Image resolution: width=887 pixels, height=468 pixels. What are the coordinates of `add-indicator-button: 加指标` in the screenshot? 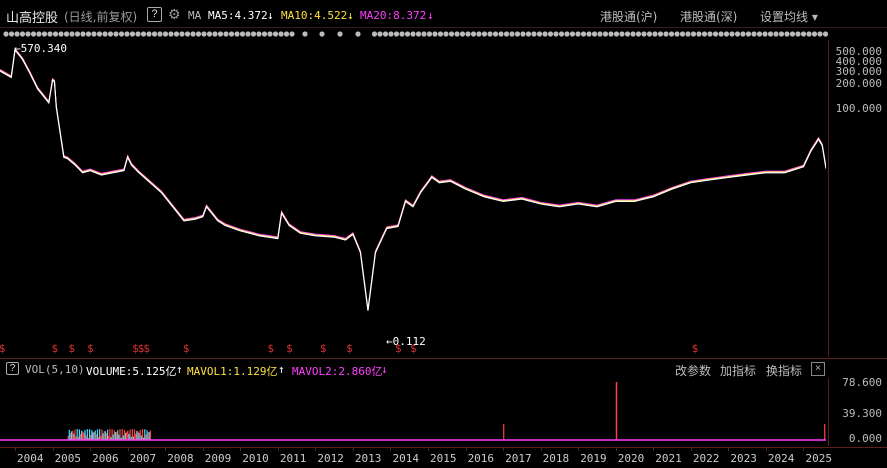 It's located at (738, 370).